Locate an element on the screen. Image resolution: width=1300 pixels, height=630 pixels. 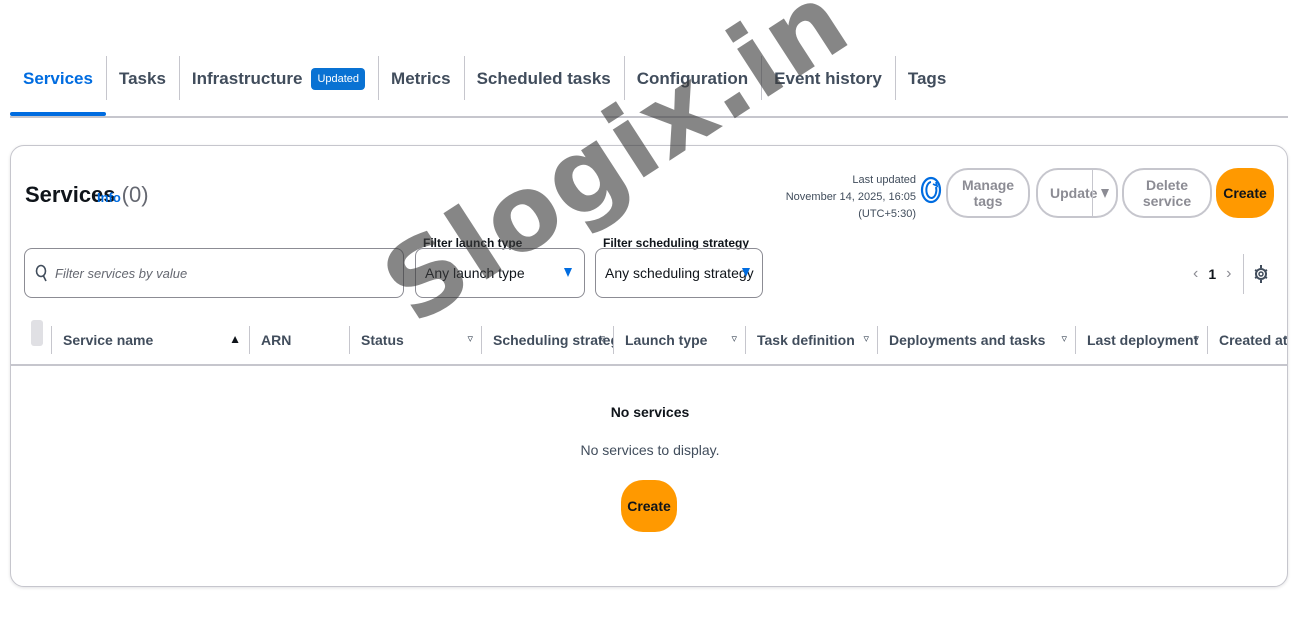
service-count: (0) is located at coordinates (135, 194).